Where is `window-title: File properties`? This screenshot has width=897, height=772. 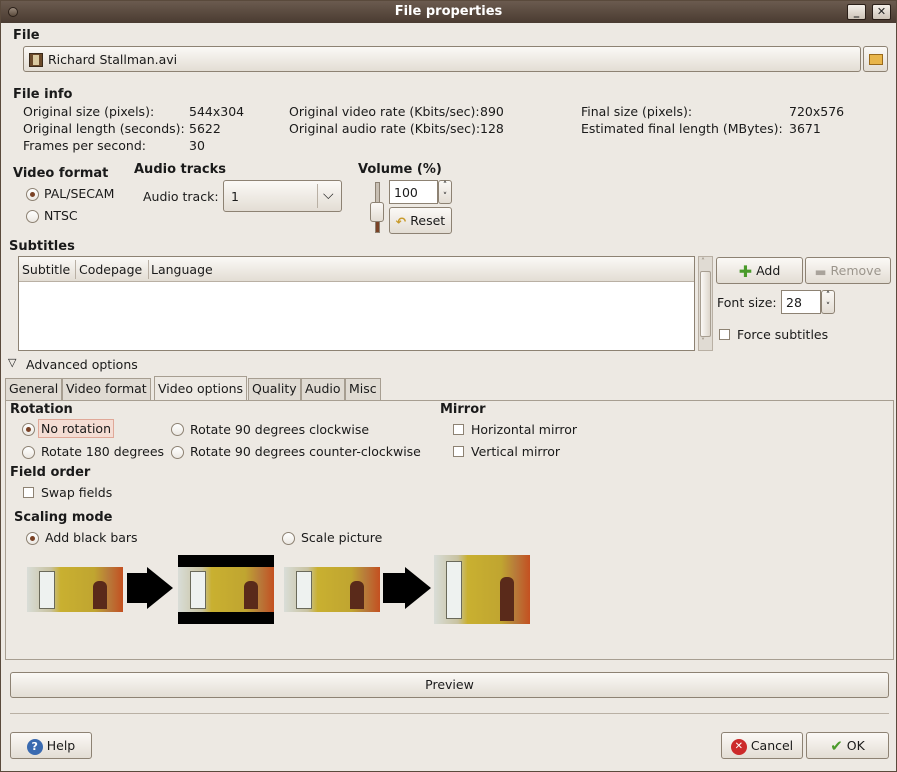 window-title: File properties is located at coordinates (448, 11).